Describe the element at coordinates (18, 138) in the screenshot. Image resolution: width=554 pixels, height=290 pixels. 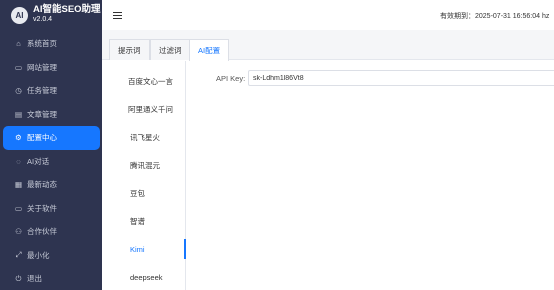
I see `gear-icon: ⚙` at that location.